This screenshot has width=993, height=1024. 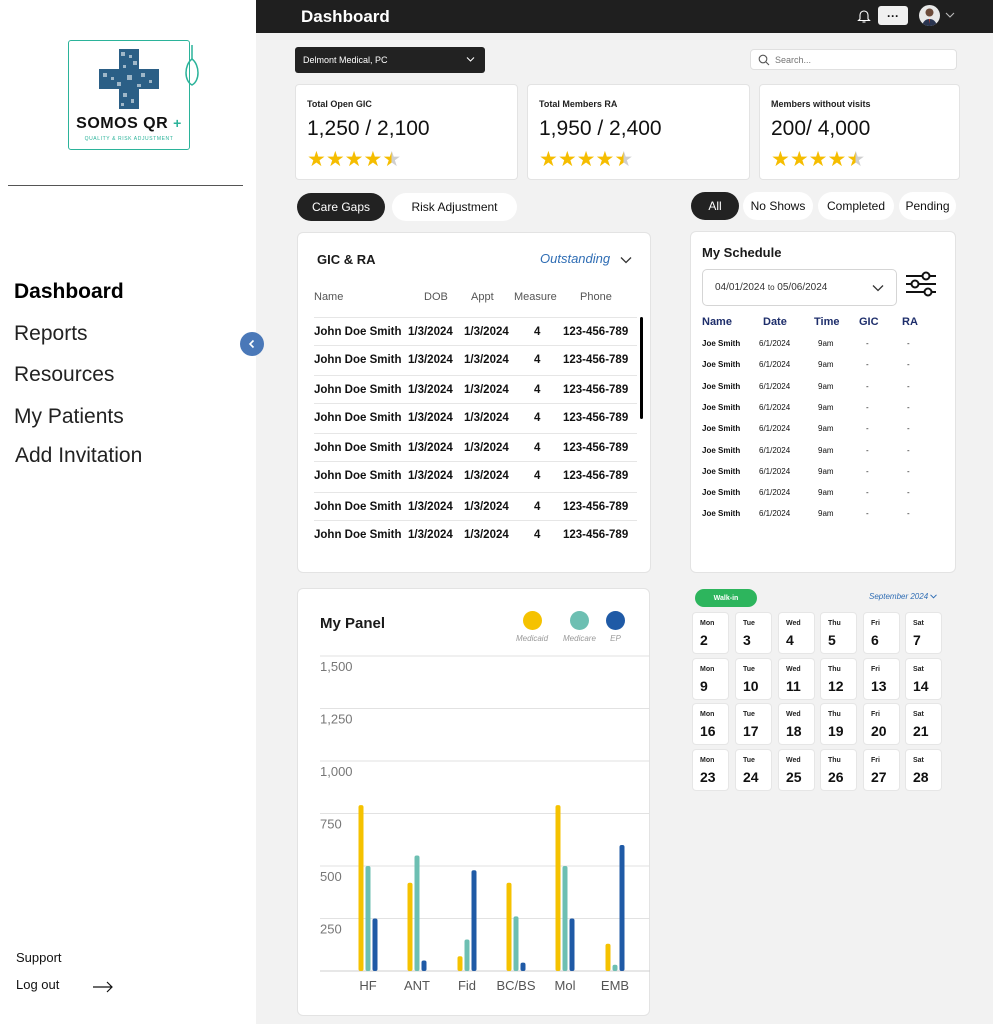 What do you see at coordinates (893, 15) in the screenshot?
I see `more-options-button: ···` at bounding box center [893, 15].